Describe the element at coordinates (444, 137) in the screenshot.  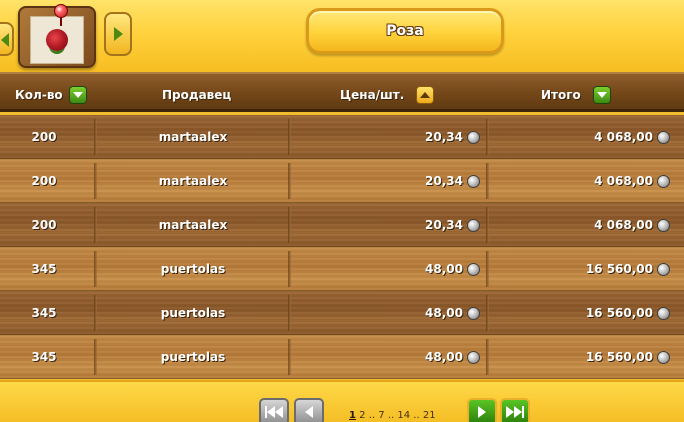
I see `price-value: 20,34` at that location.